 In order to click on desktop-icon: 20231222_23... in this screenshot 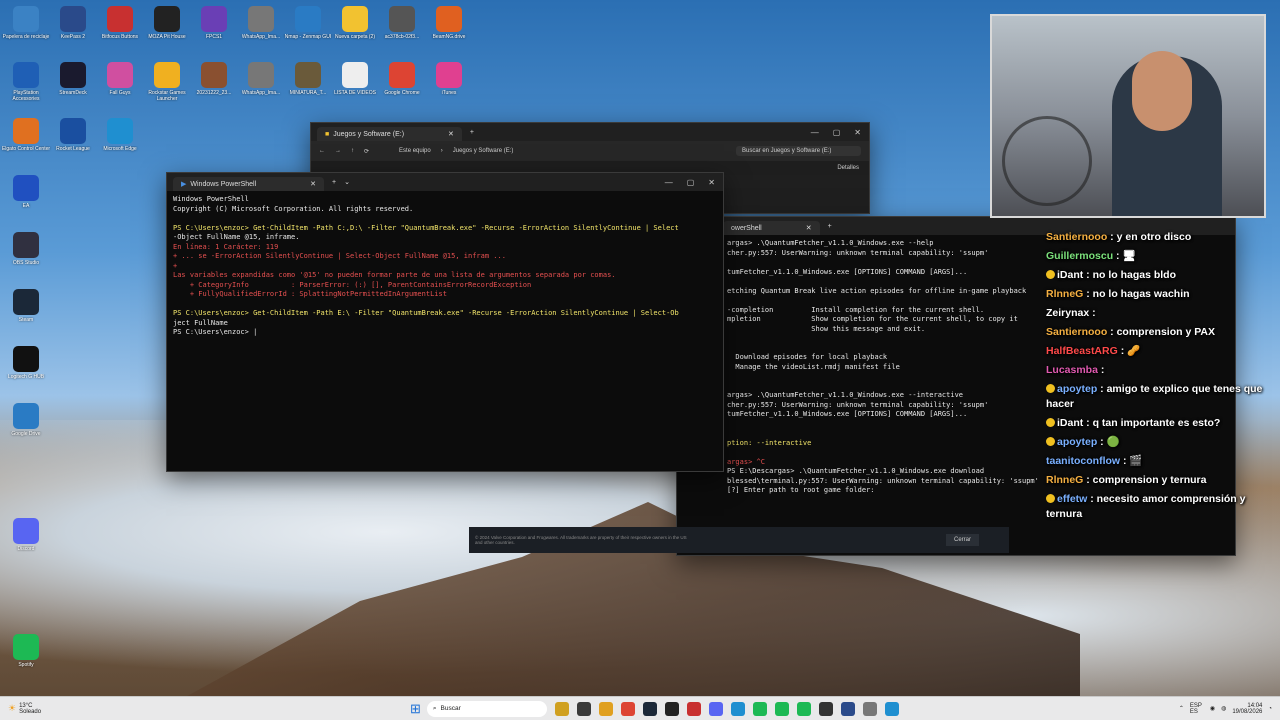, I will do `click(214, 84)`.